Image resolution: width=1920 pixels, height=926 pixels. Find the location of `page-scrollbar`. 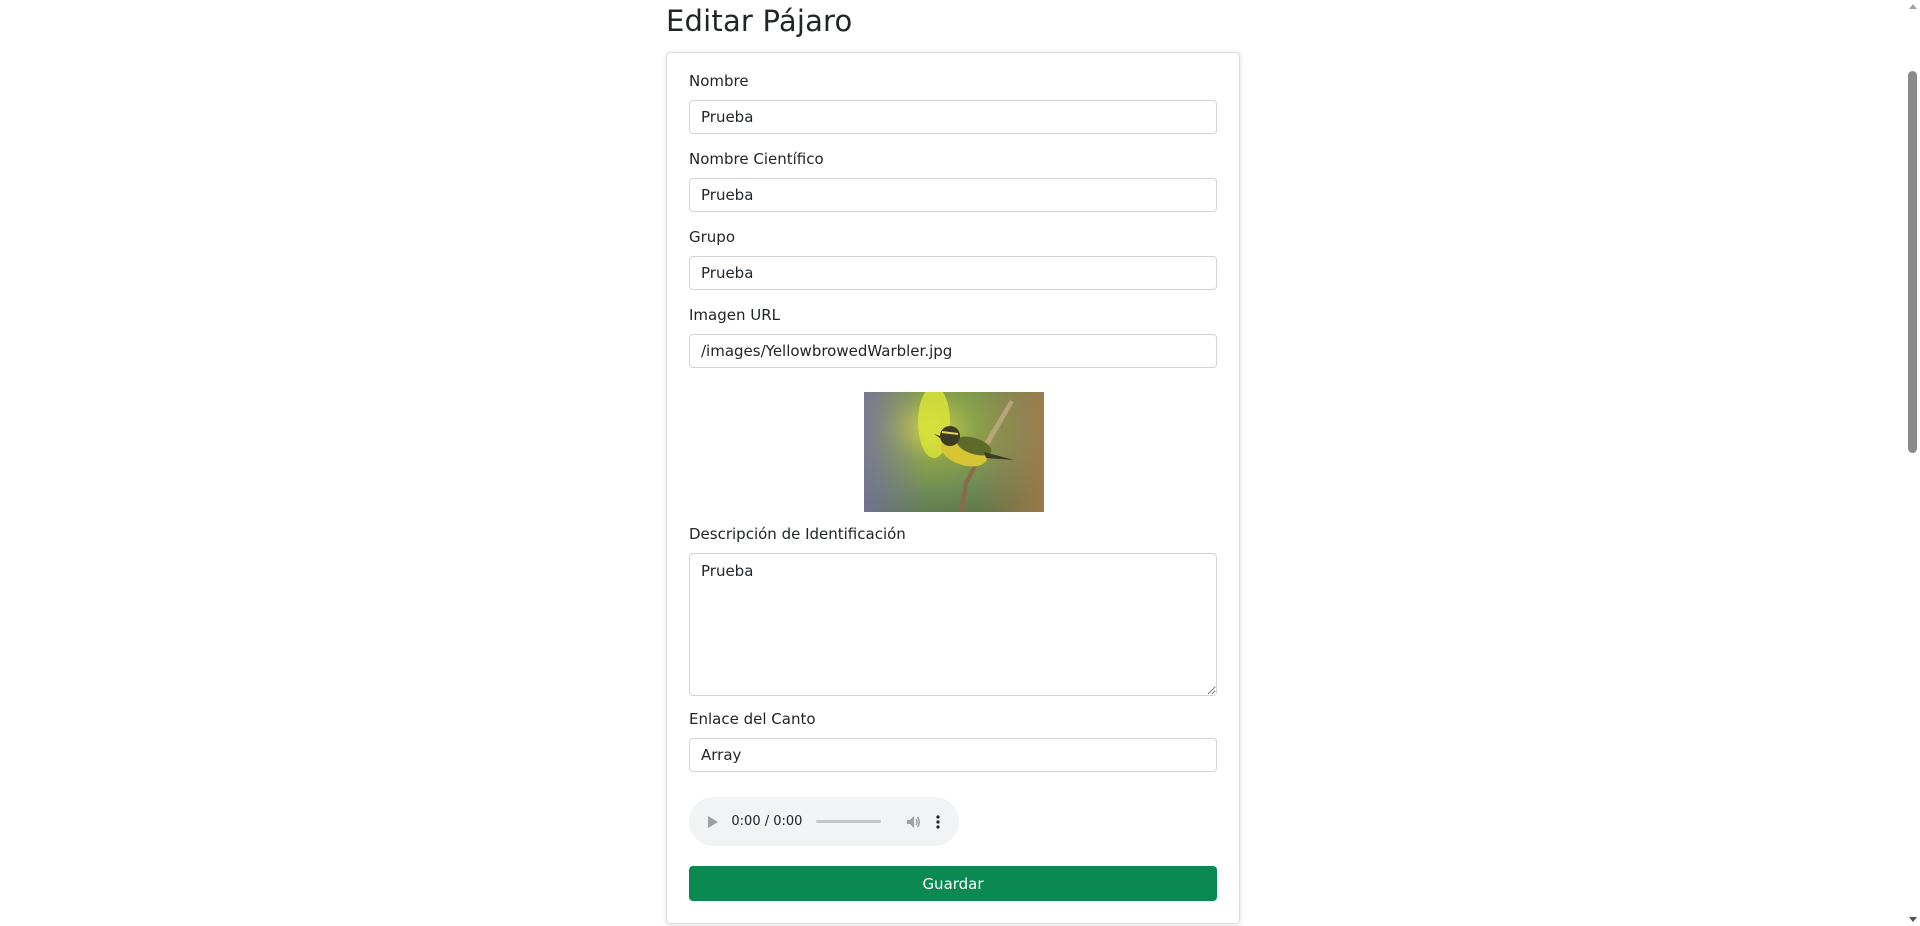

page-scrollbar is located at coordinates (1912, 463).